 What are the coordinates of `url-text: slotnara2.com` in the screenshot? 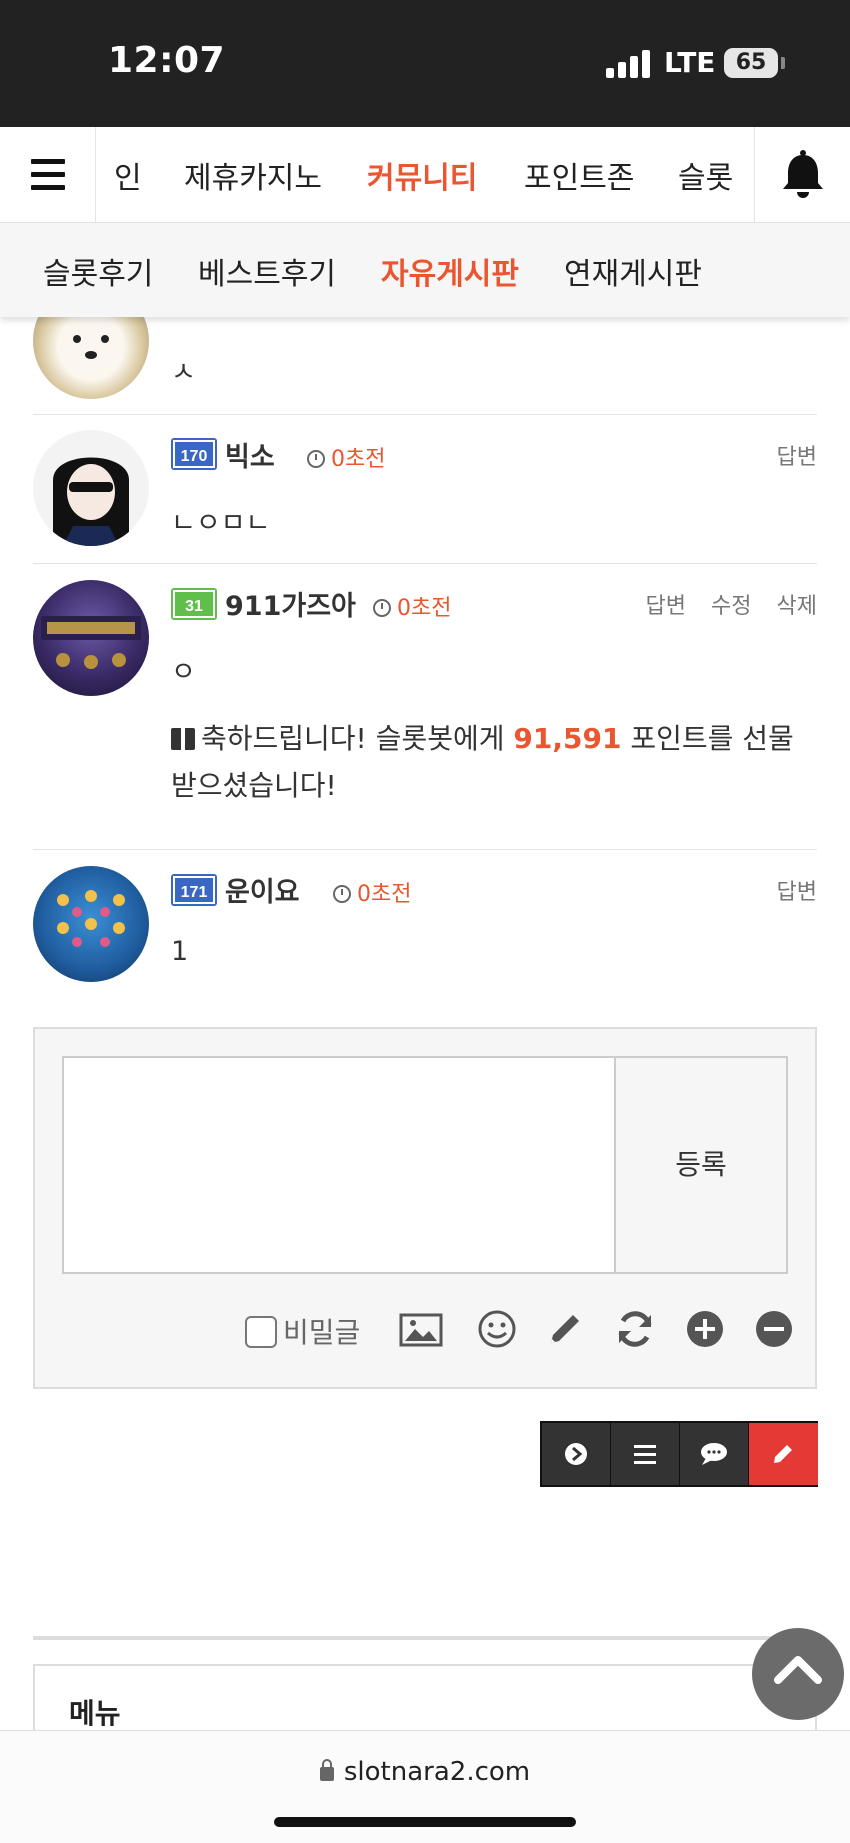 It's located at (437, 1772).